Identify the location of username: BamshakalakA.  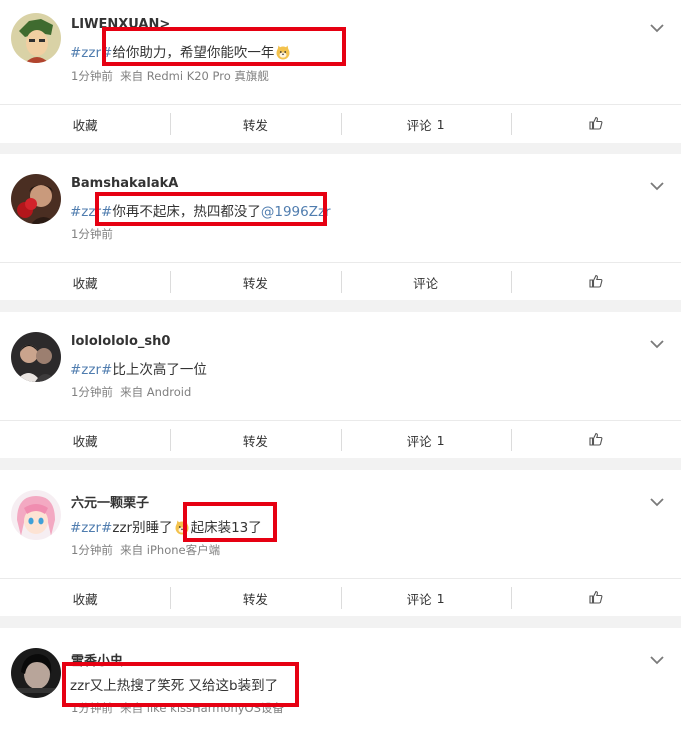
(124, 183).